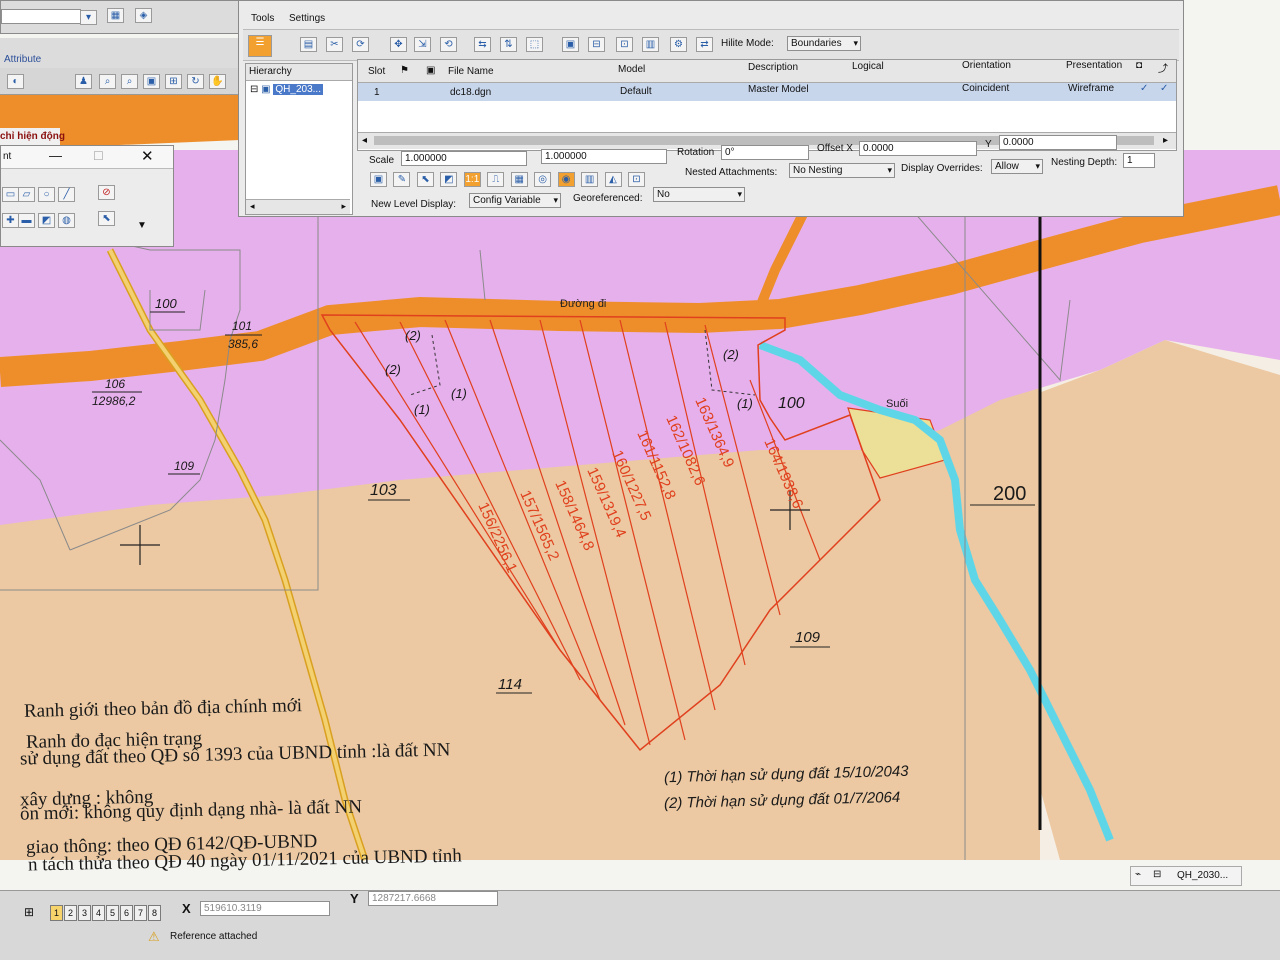  I want to click on detach-icon: ✂, so click(334, 44).